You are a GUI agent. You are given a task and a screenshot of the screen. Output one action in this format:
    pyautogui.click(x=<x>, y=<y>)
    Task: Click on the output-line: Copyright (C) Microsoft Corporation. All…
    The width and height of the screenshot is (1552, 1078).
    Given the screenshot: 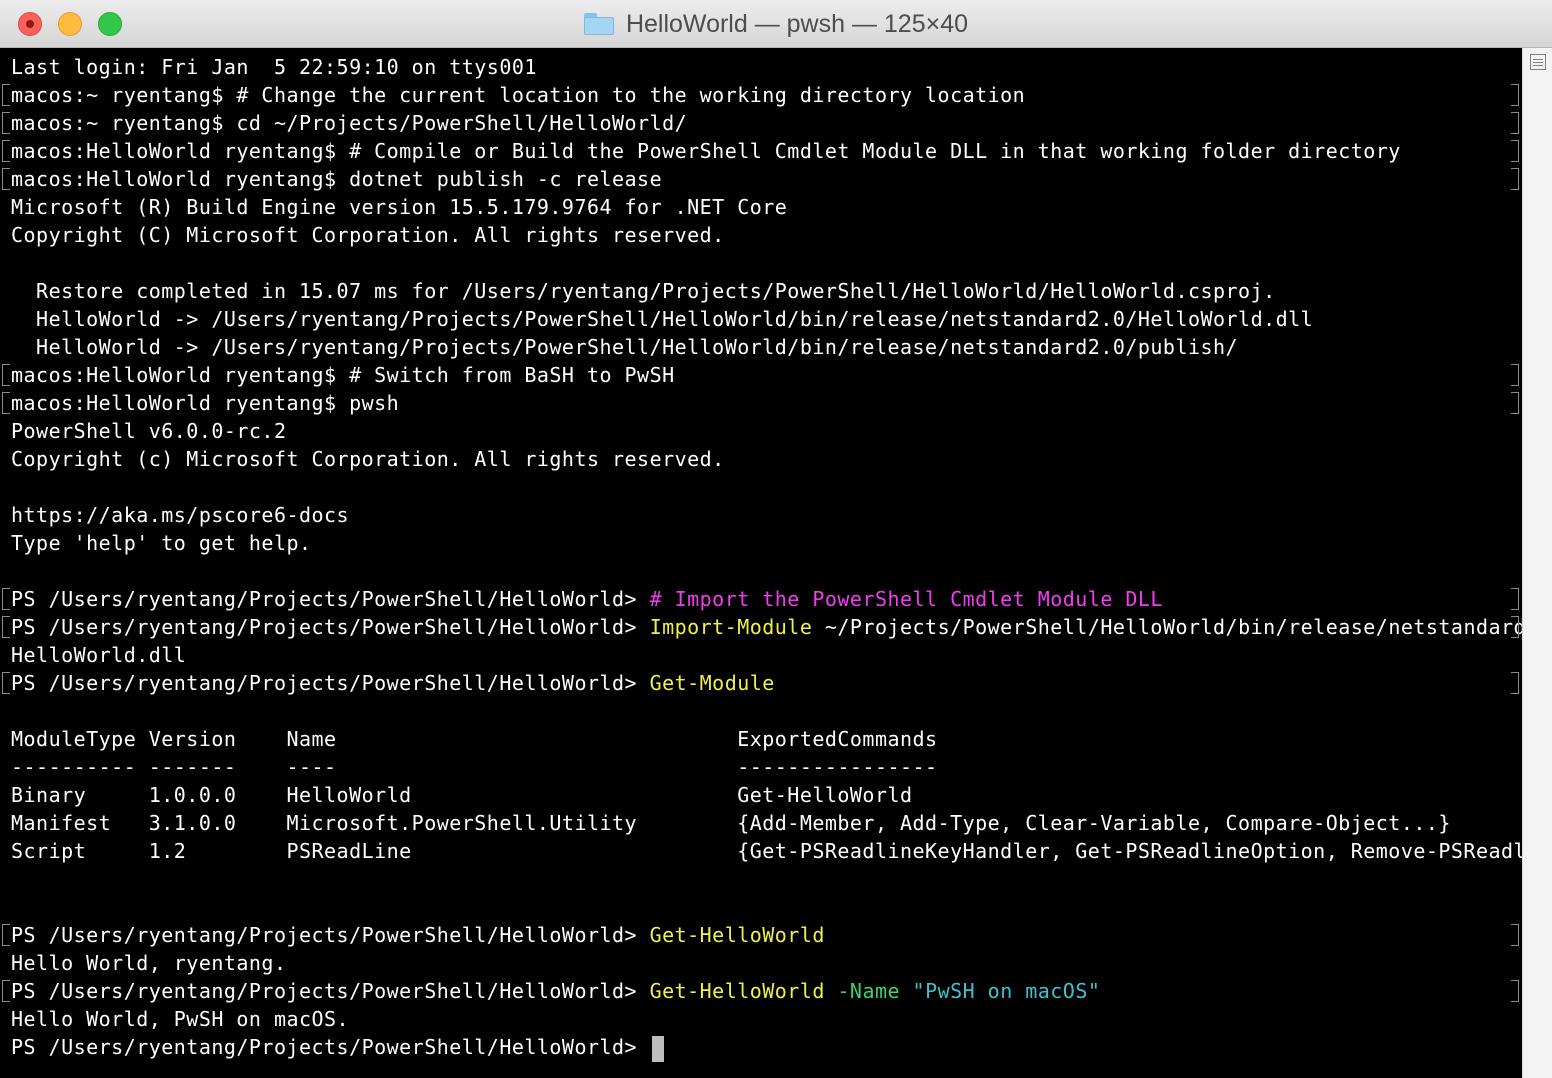 What is the action you would take?
    pyautogui.click(x=368, y=235)
    